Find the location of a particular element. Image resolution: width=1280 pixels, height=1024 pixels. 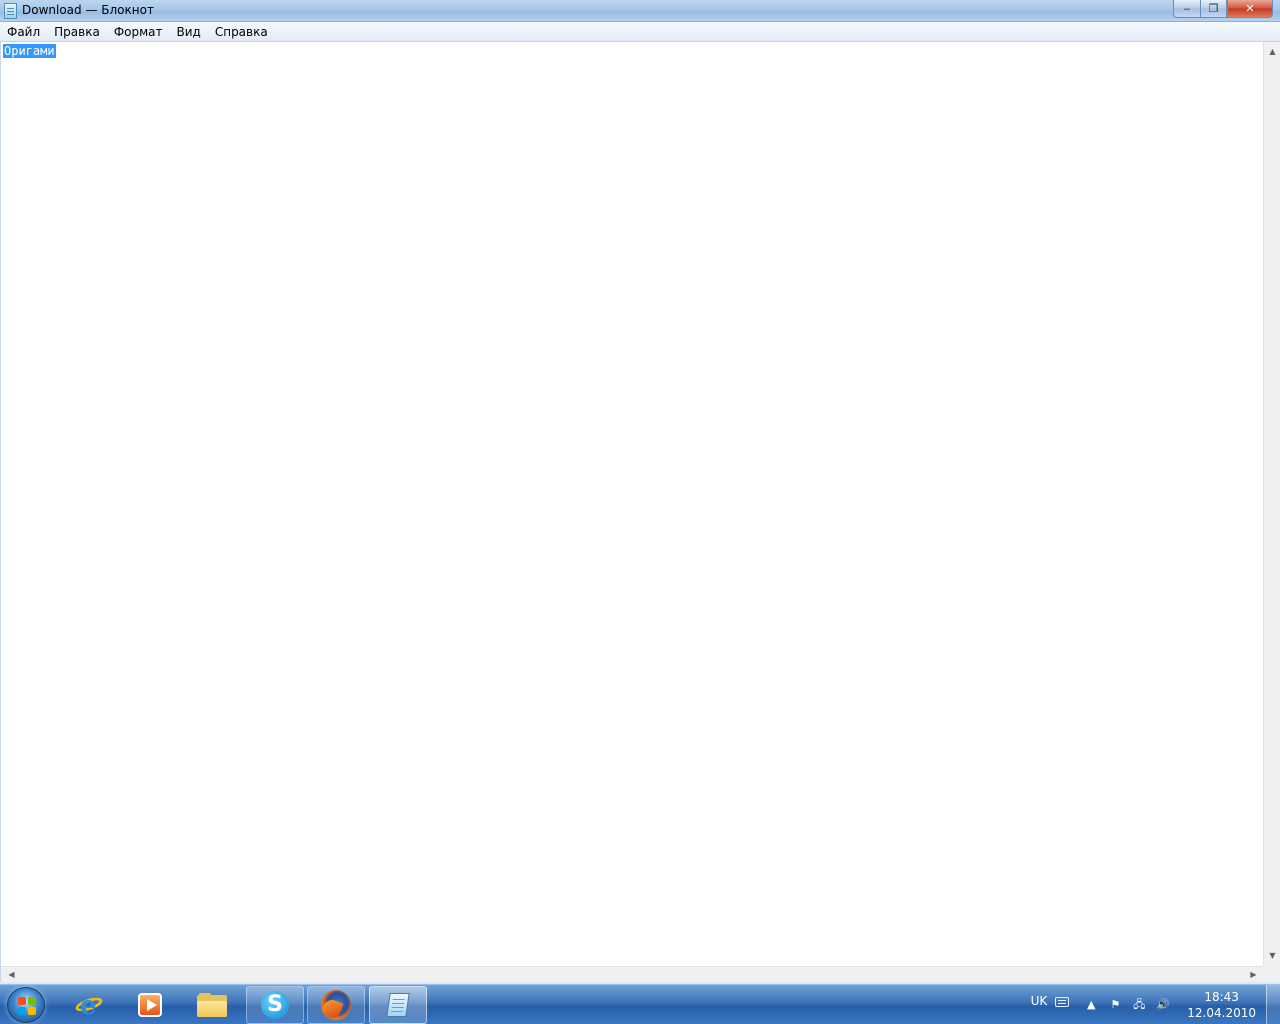

volume-icon: 🔊 is located at coordinates (1163, 1005).